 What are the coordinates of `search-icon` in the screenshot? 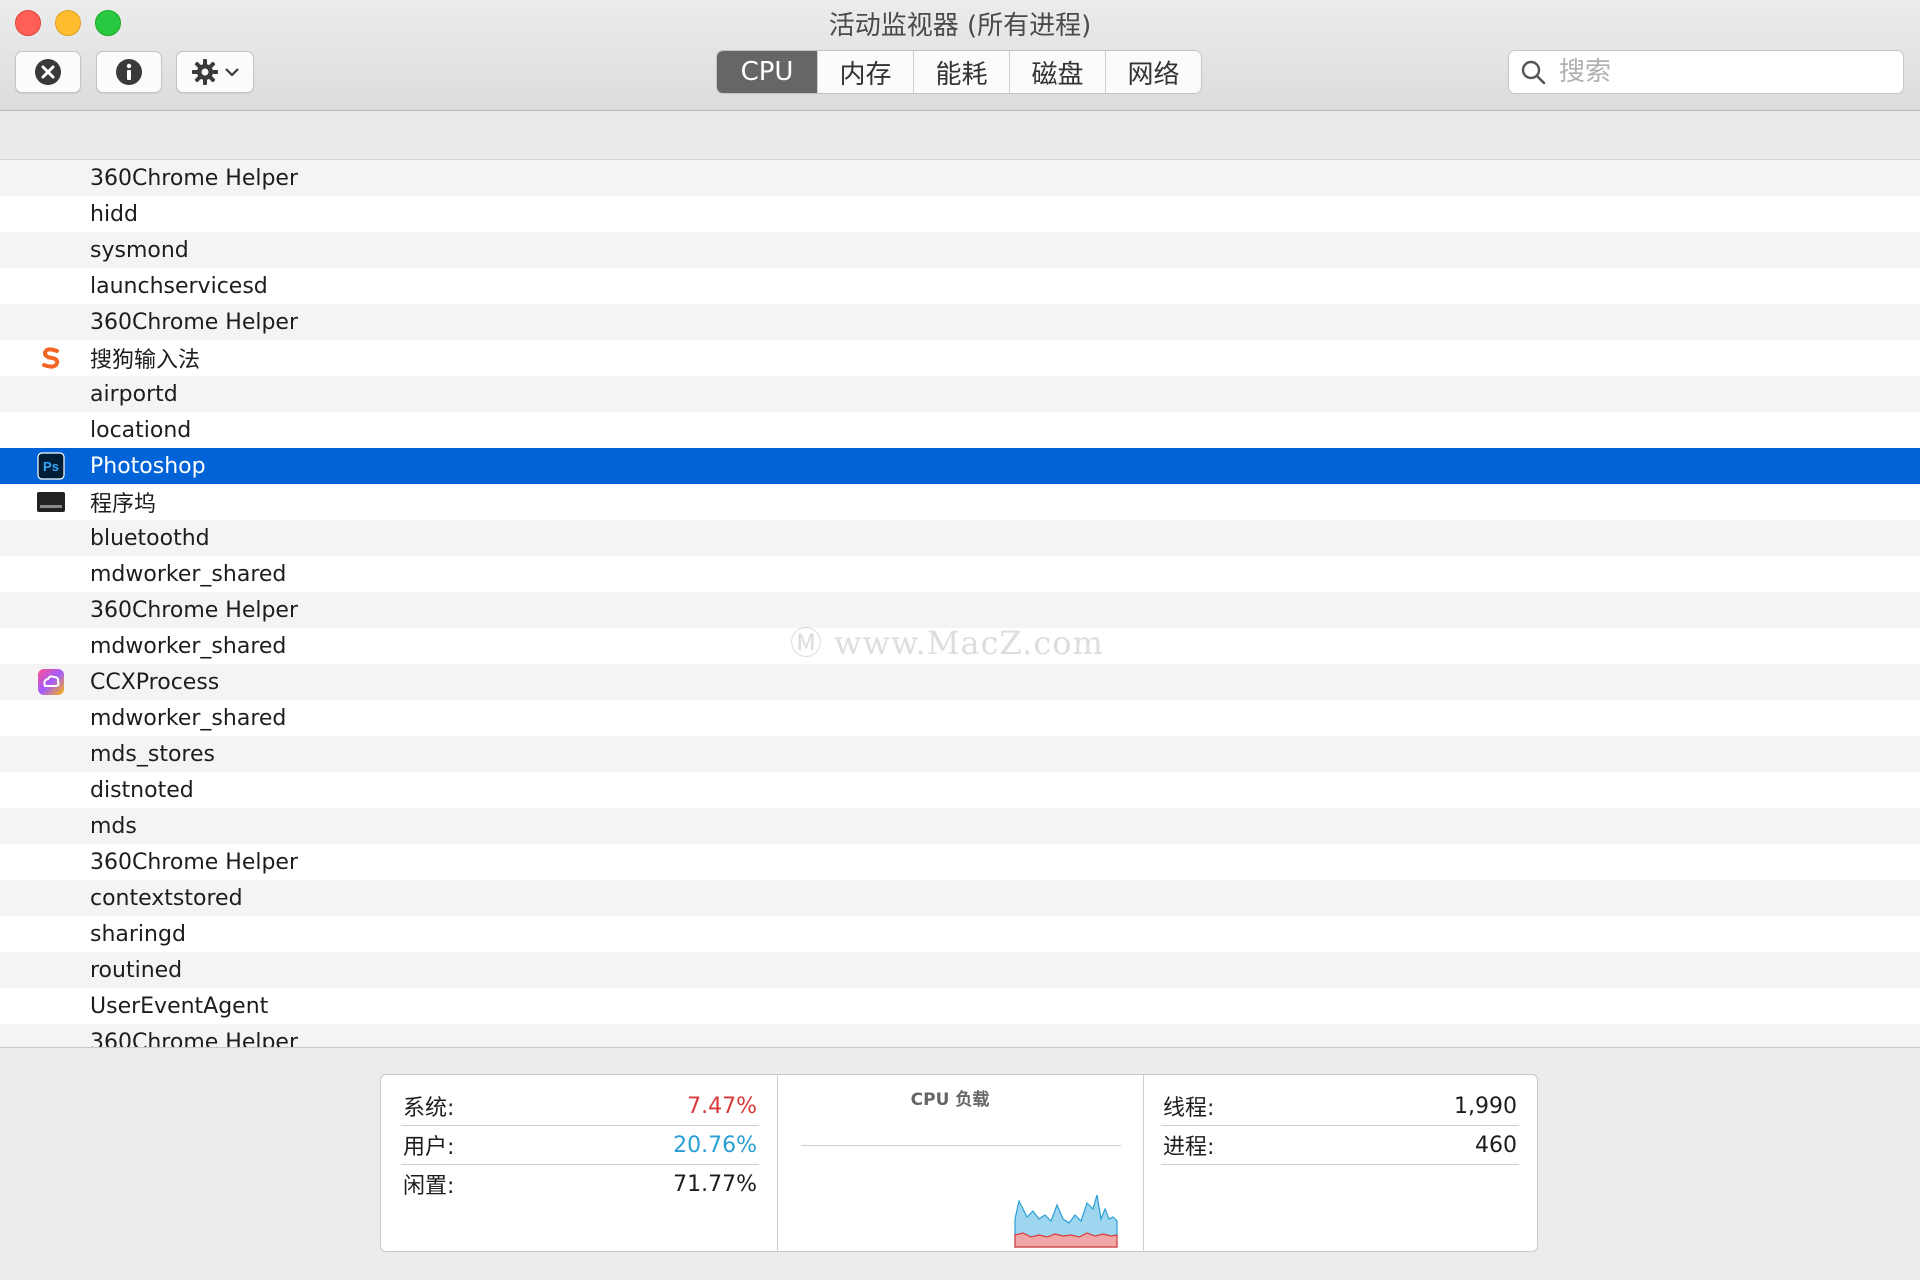 It's located at (1533, 72).